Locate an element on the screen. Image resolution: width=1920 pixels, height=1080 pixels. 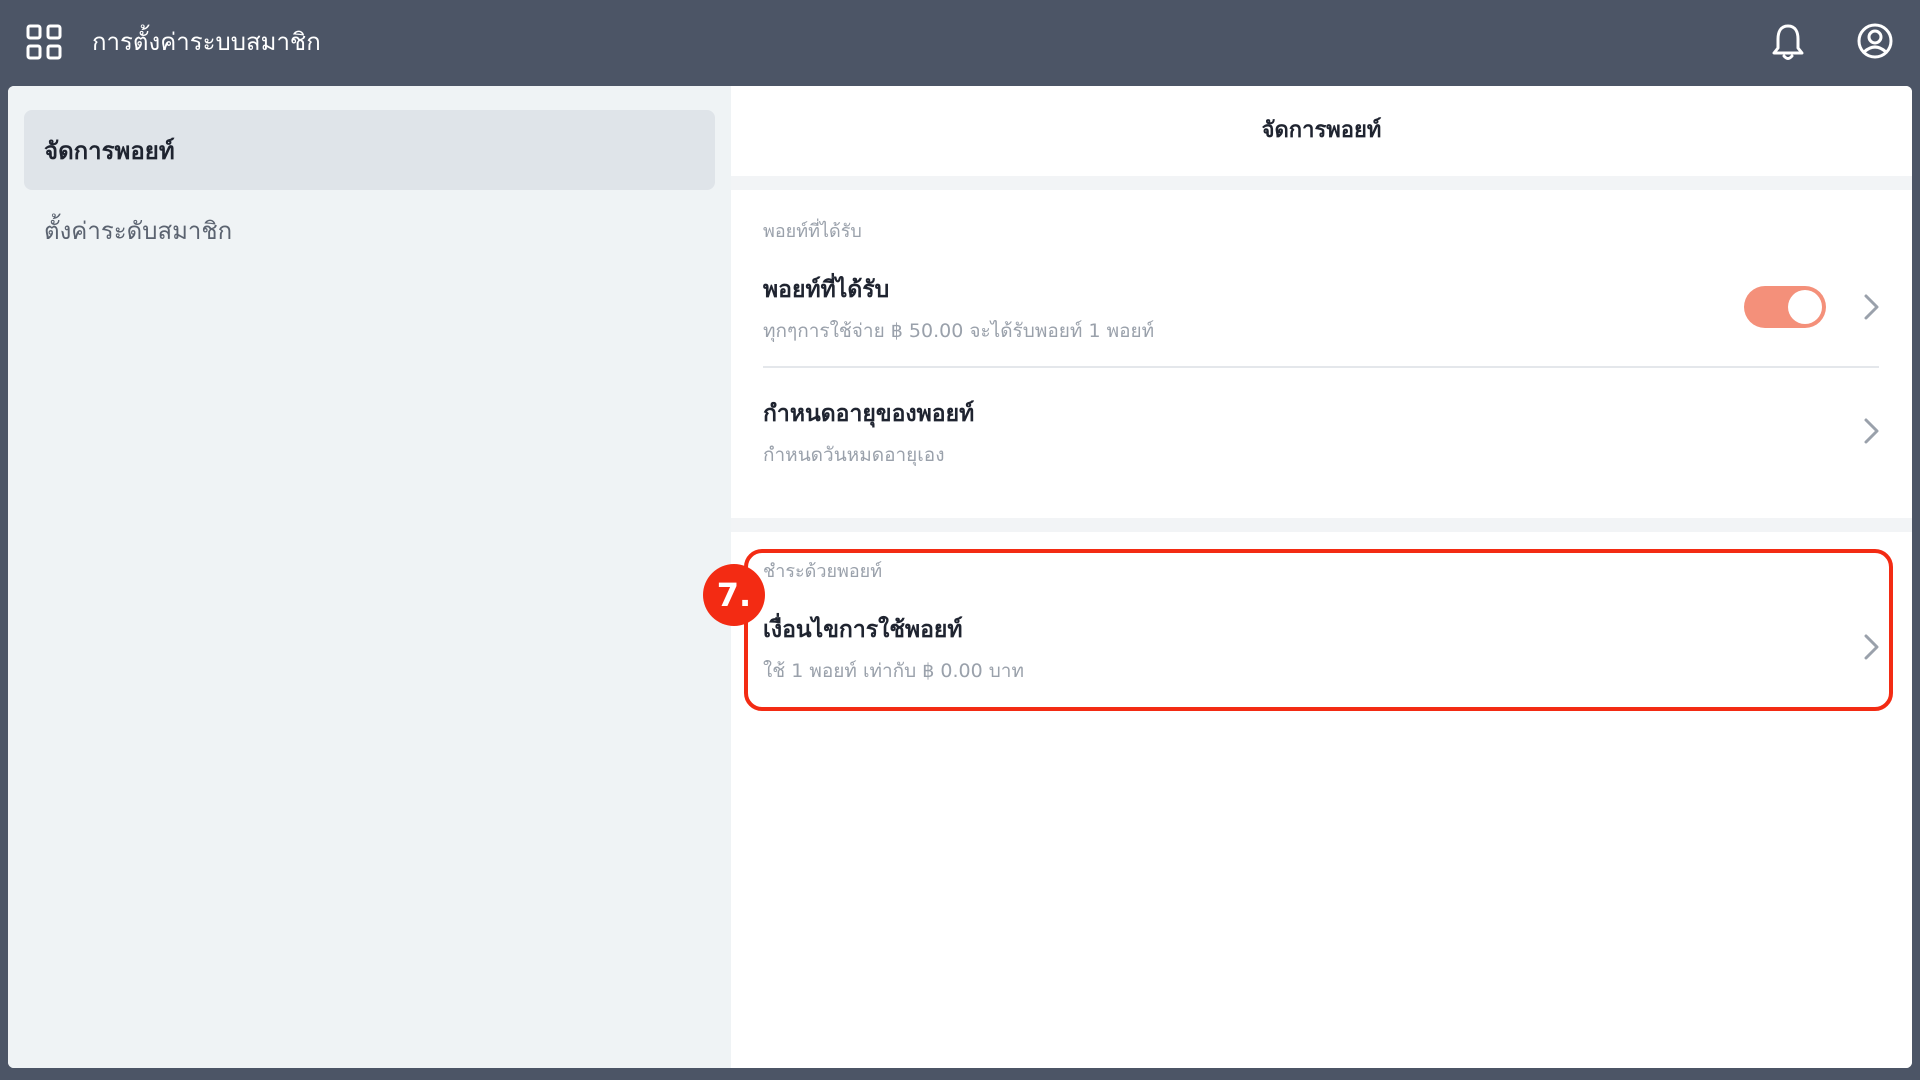
bell-icon is located at coordinates (1788, 42).